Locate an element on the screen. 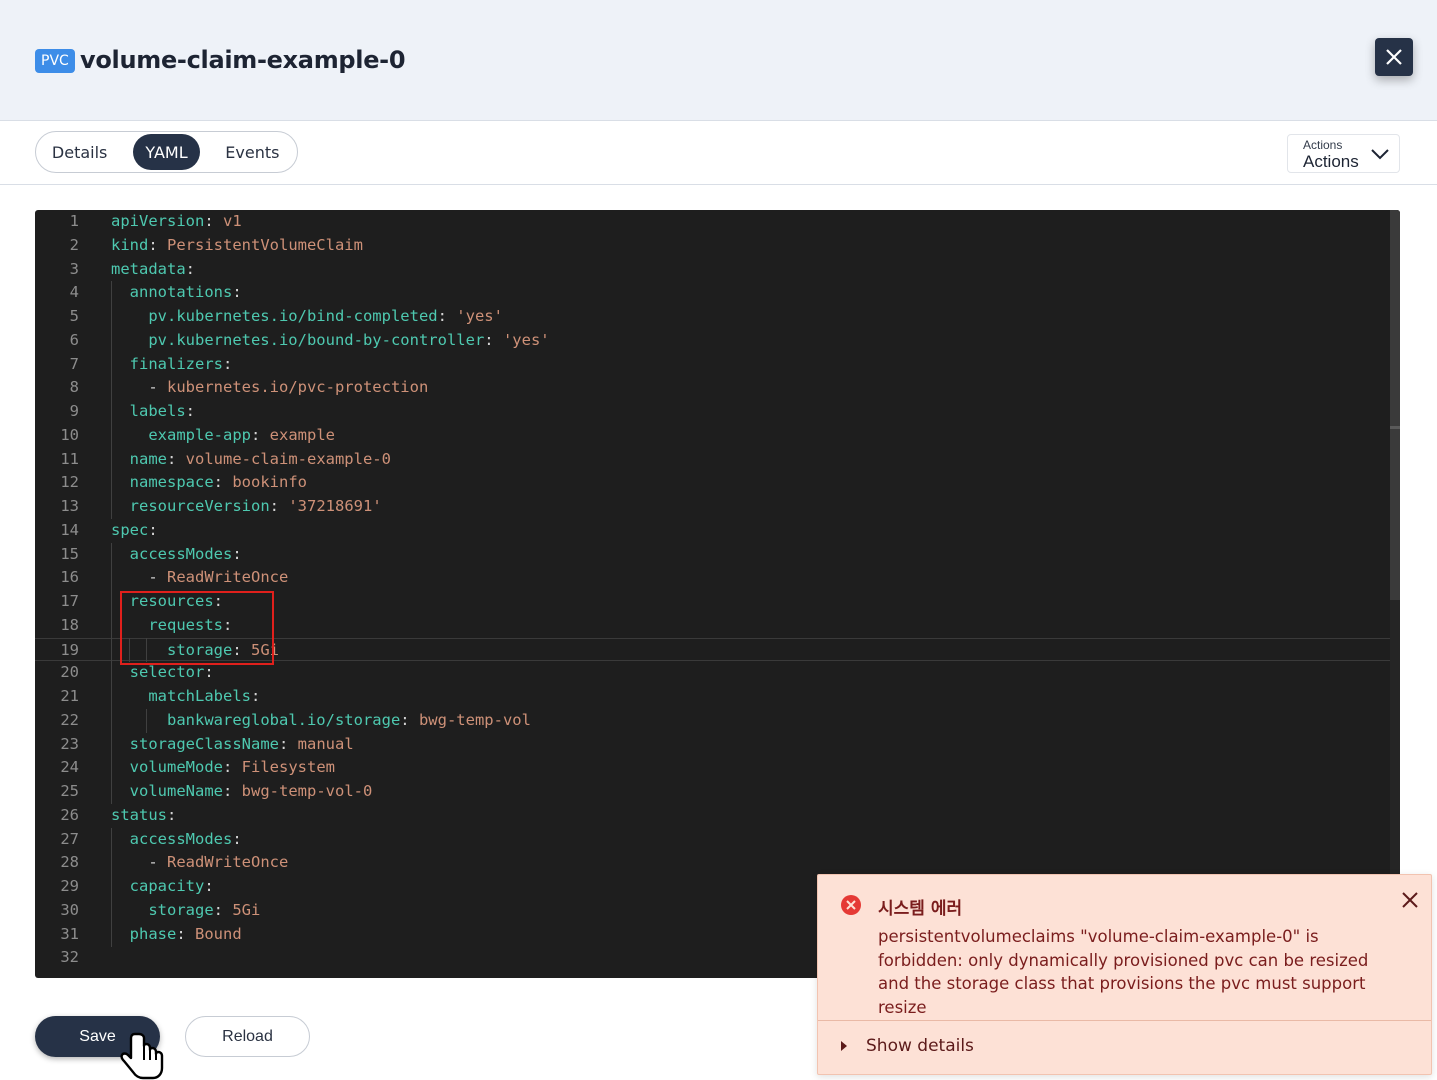  code-text: storageClassName: manual is located at coordinates (232, 745).